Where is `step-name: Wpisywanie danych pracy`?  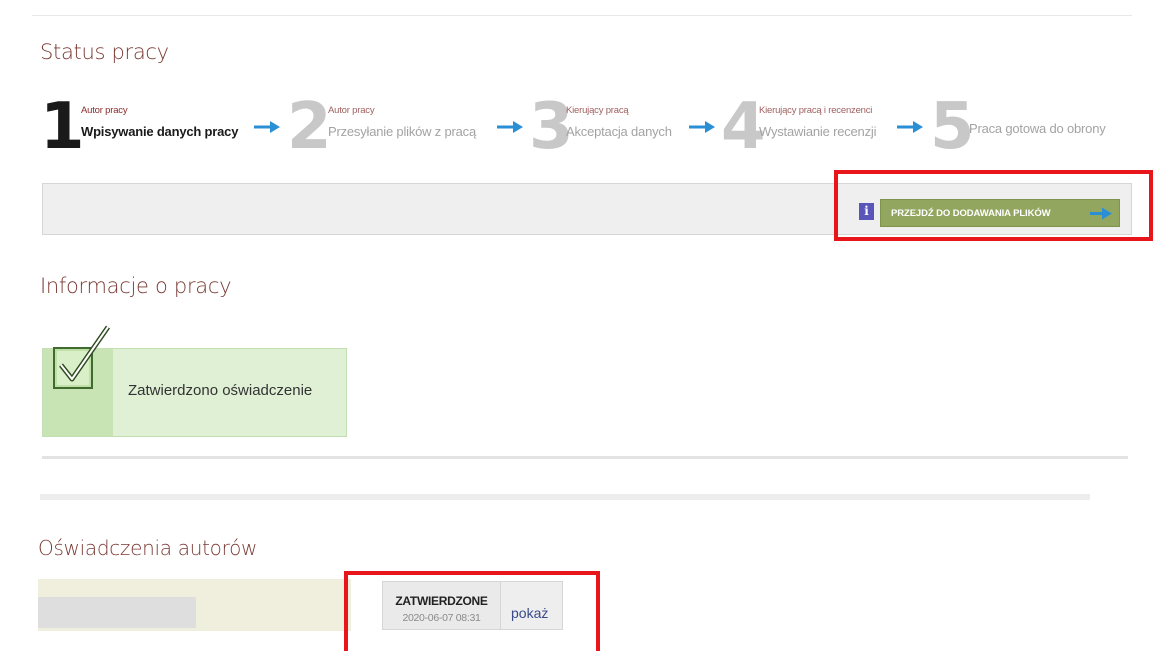 step-name: Wpisywanie danych pracy is located at coordinates (160, 131).